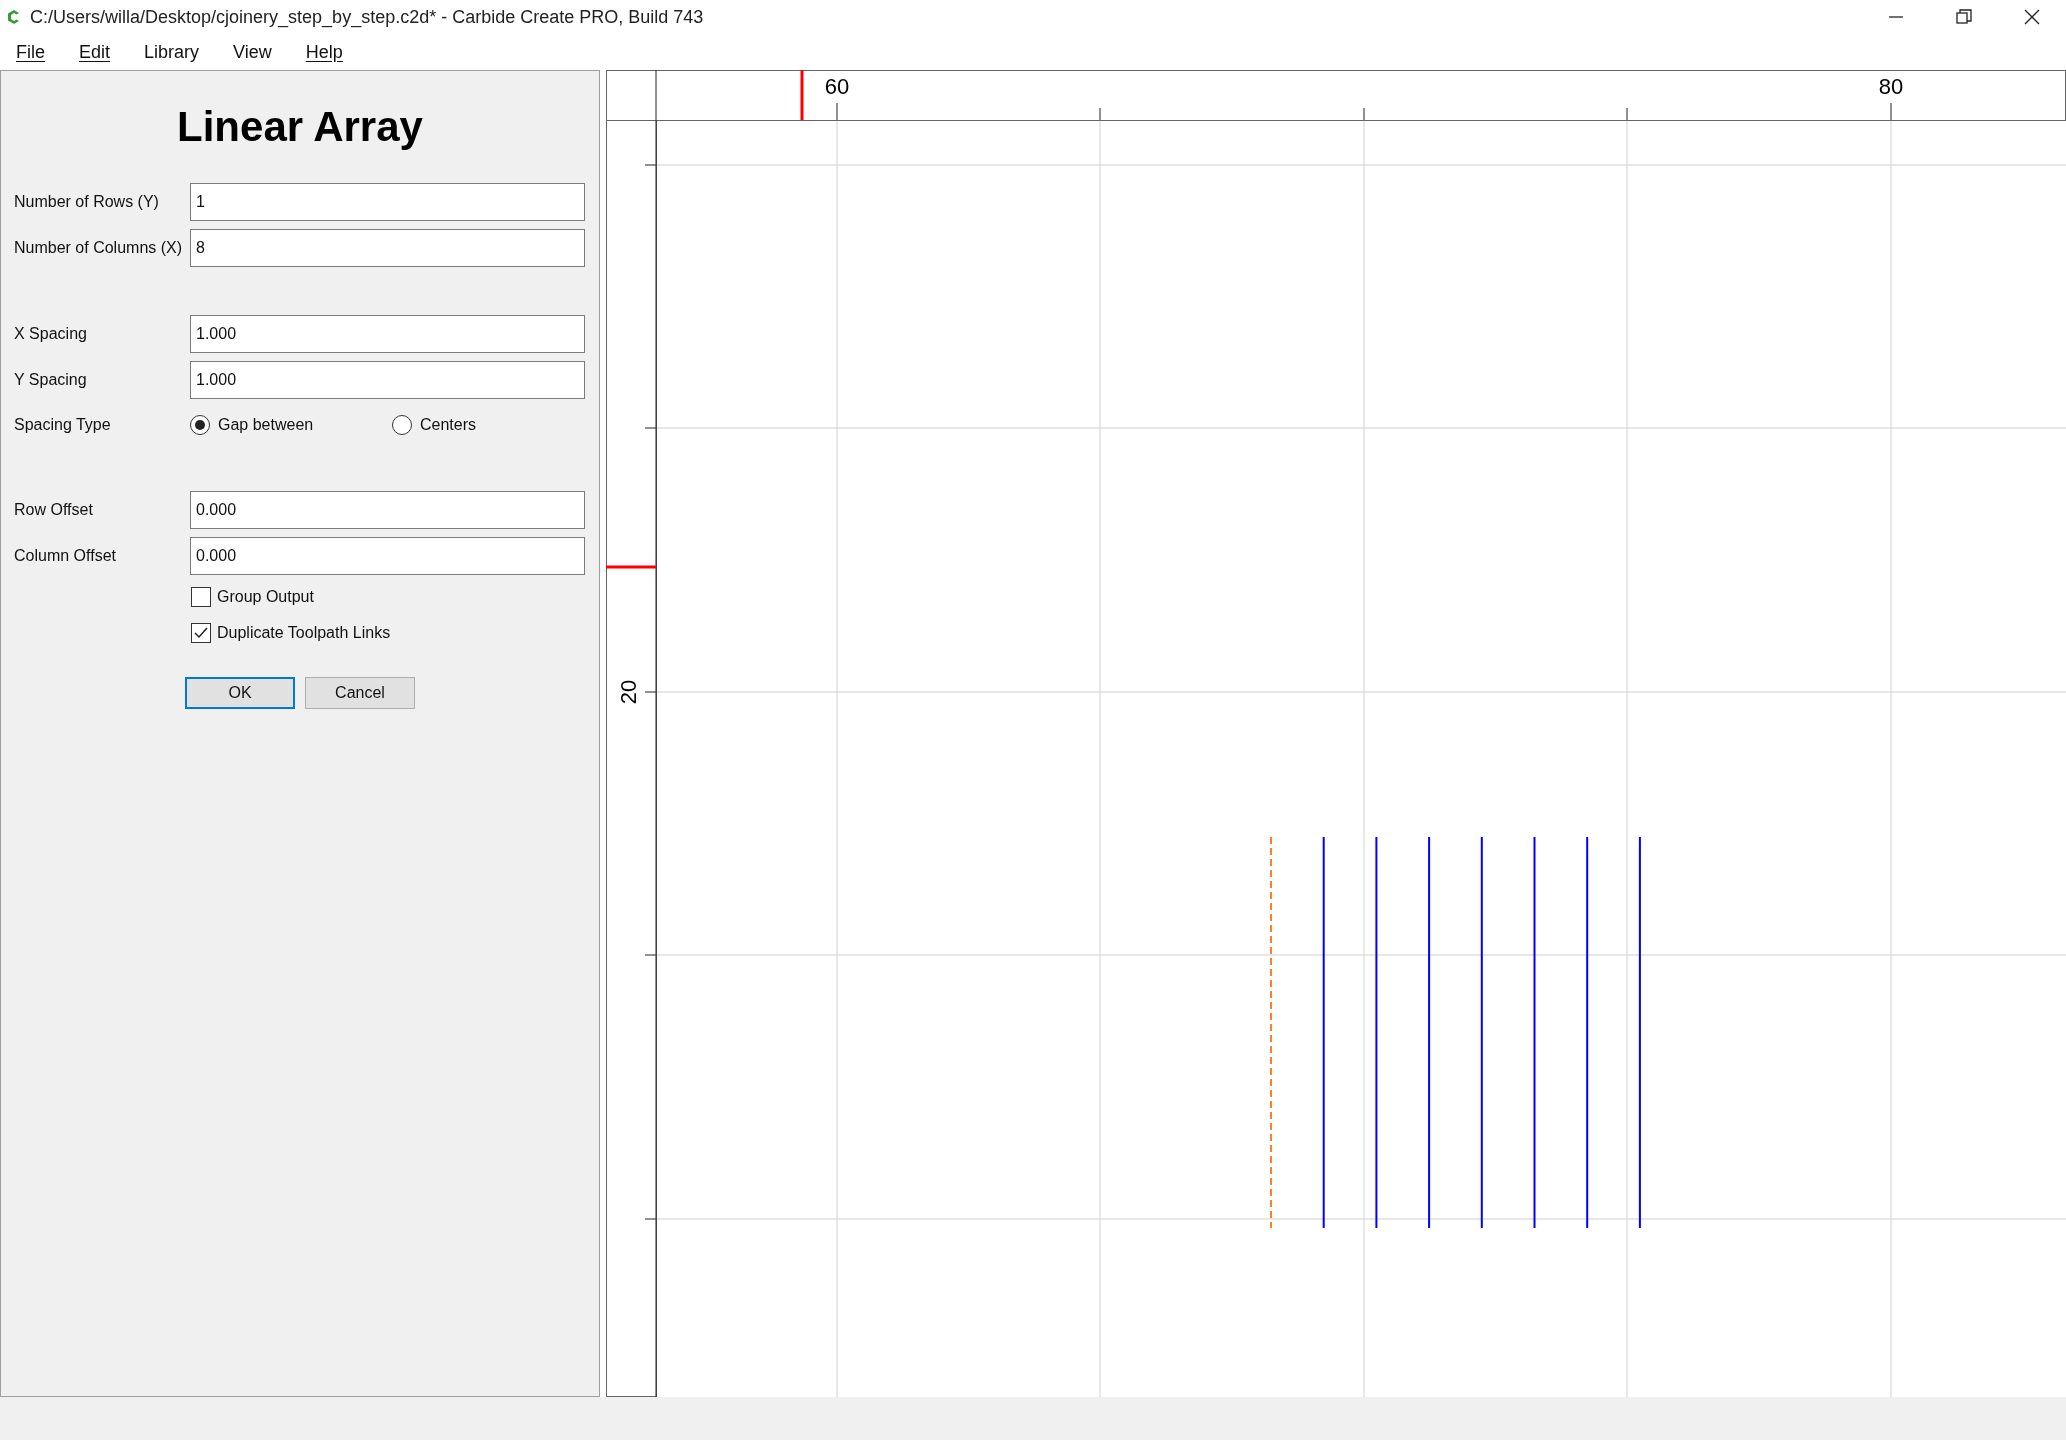 This screenshot has height=1440, width=2066. Describe the element at coordinates (1964, 17) in the screenshot. I see `restore-icon` at that location.